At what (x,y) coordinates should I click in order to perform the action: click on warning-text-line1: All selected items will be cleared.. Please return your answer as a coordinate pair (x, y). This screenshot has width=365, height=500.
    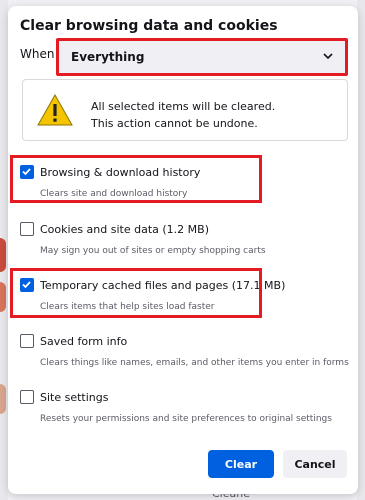
    Looking at the image, I should click on (183, 106).